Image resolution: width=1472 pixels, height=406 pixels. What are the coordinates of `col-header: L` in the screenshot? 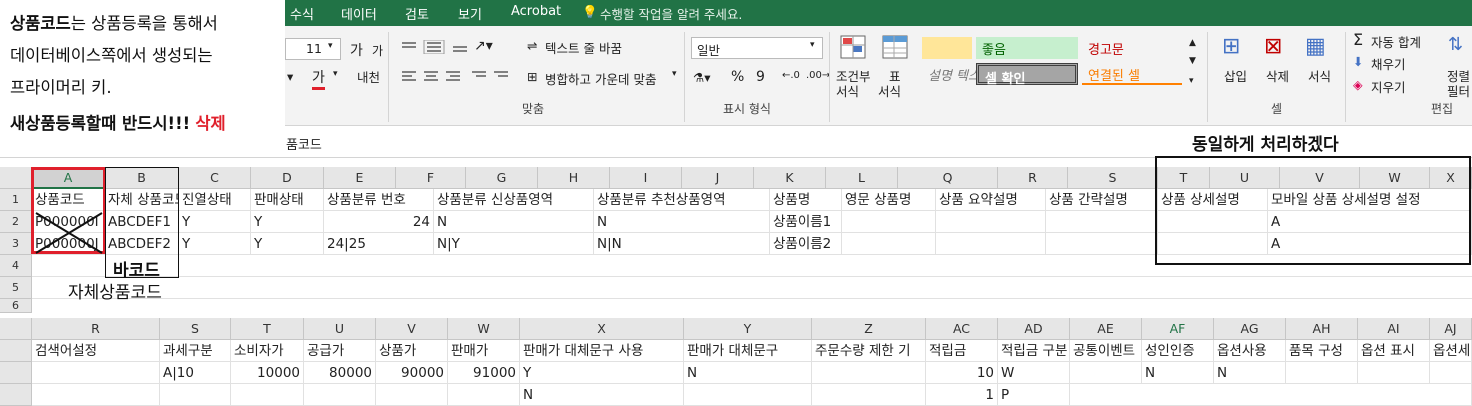 It's located at (862, 178).